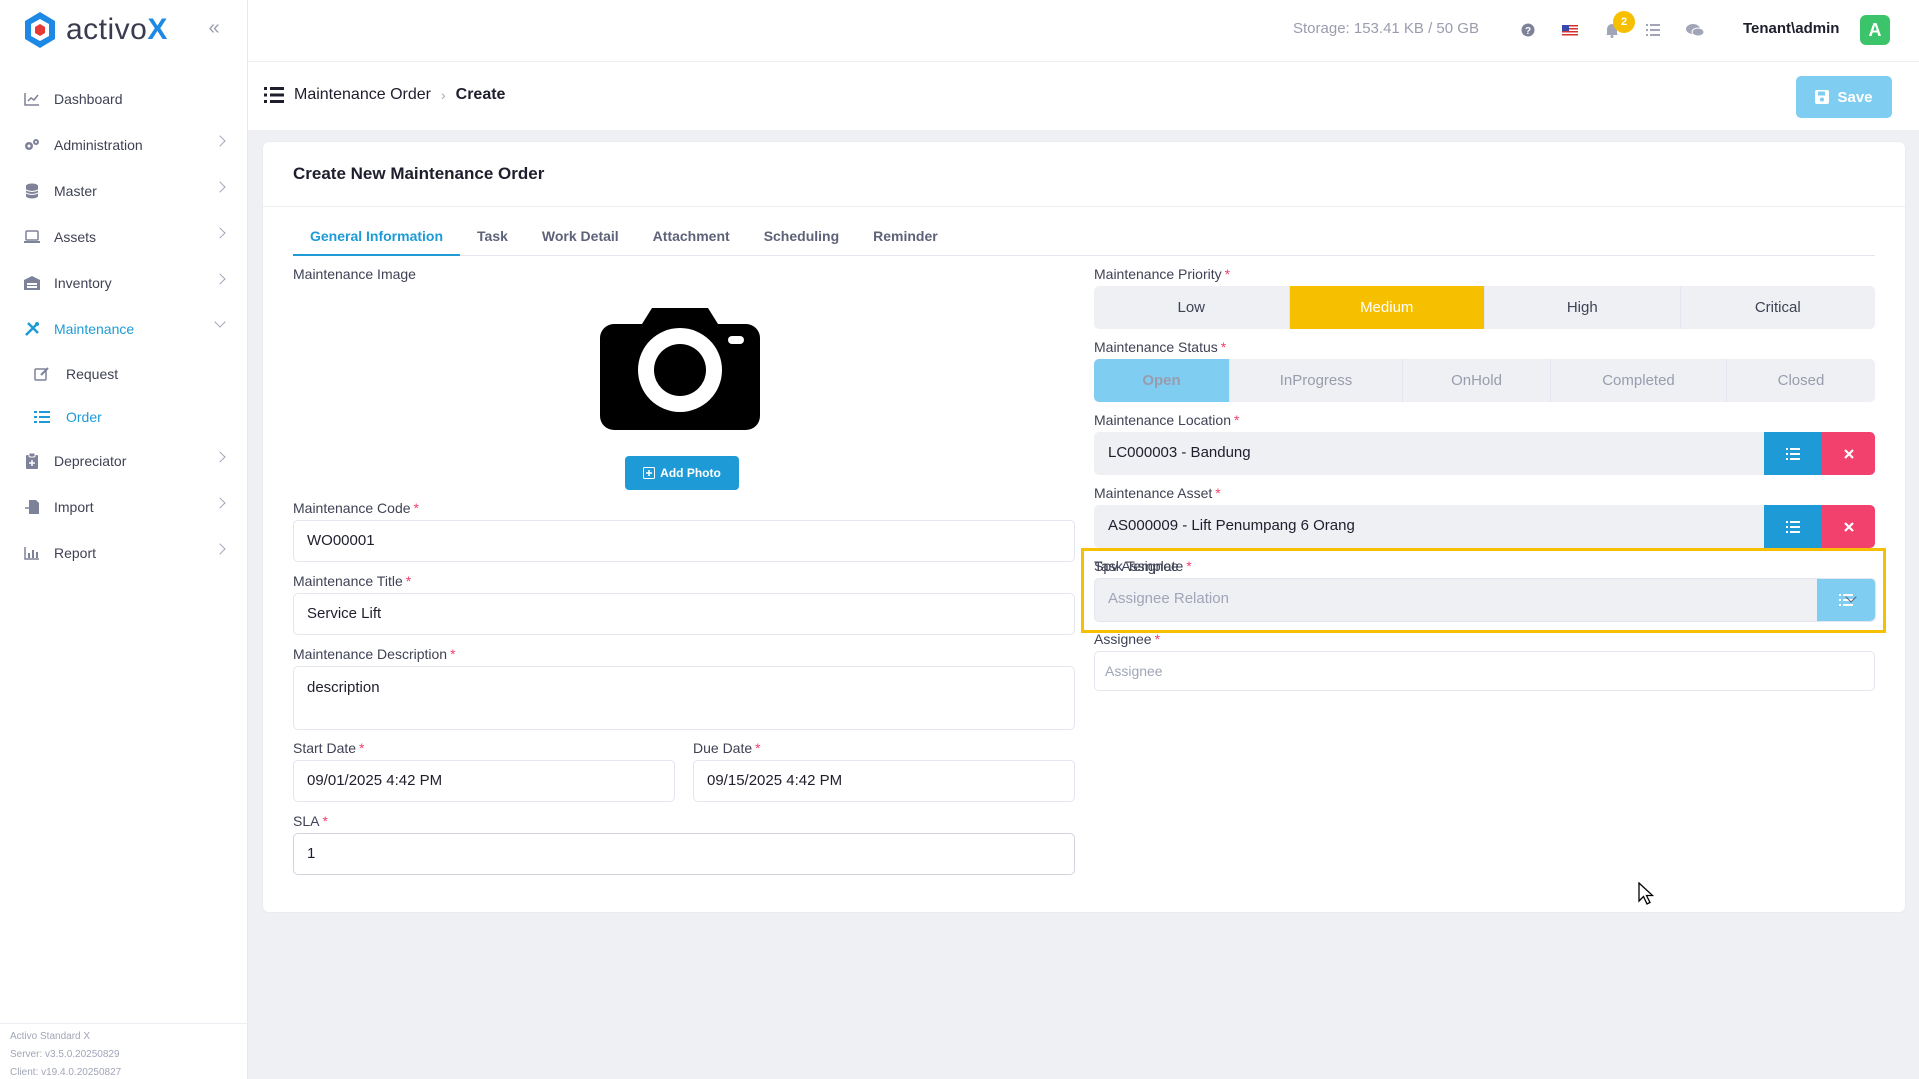 The height and width of the screenshot is (1079, 1919). I want to click on maintenance-location-label: Maintenance Location *, so click(1166, 420).